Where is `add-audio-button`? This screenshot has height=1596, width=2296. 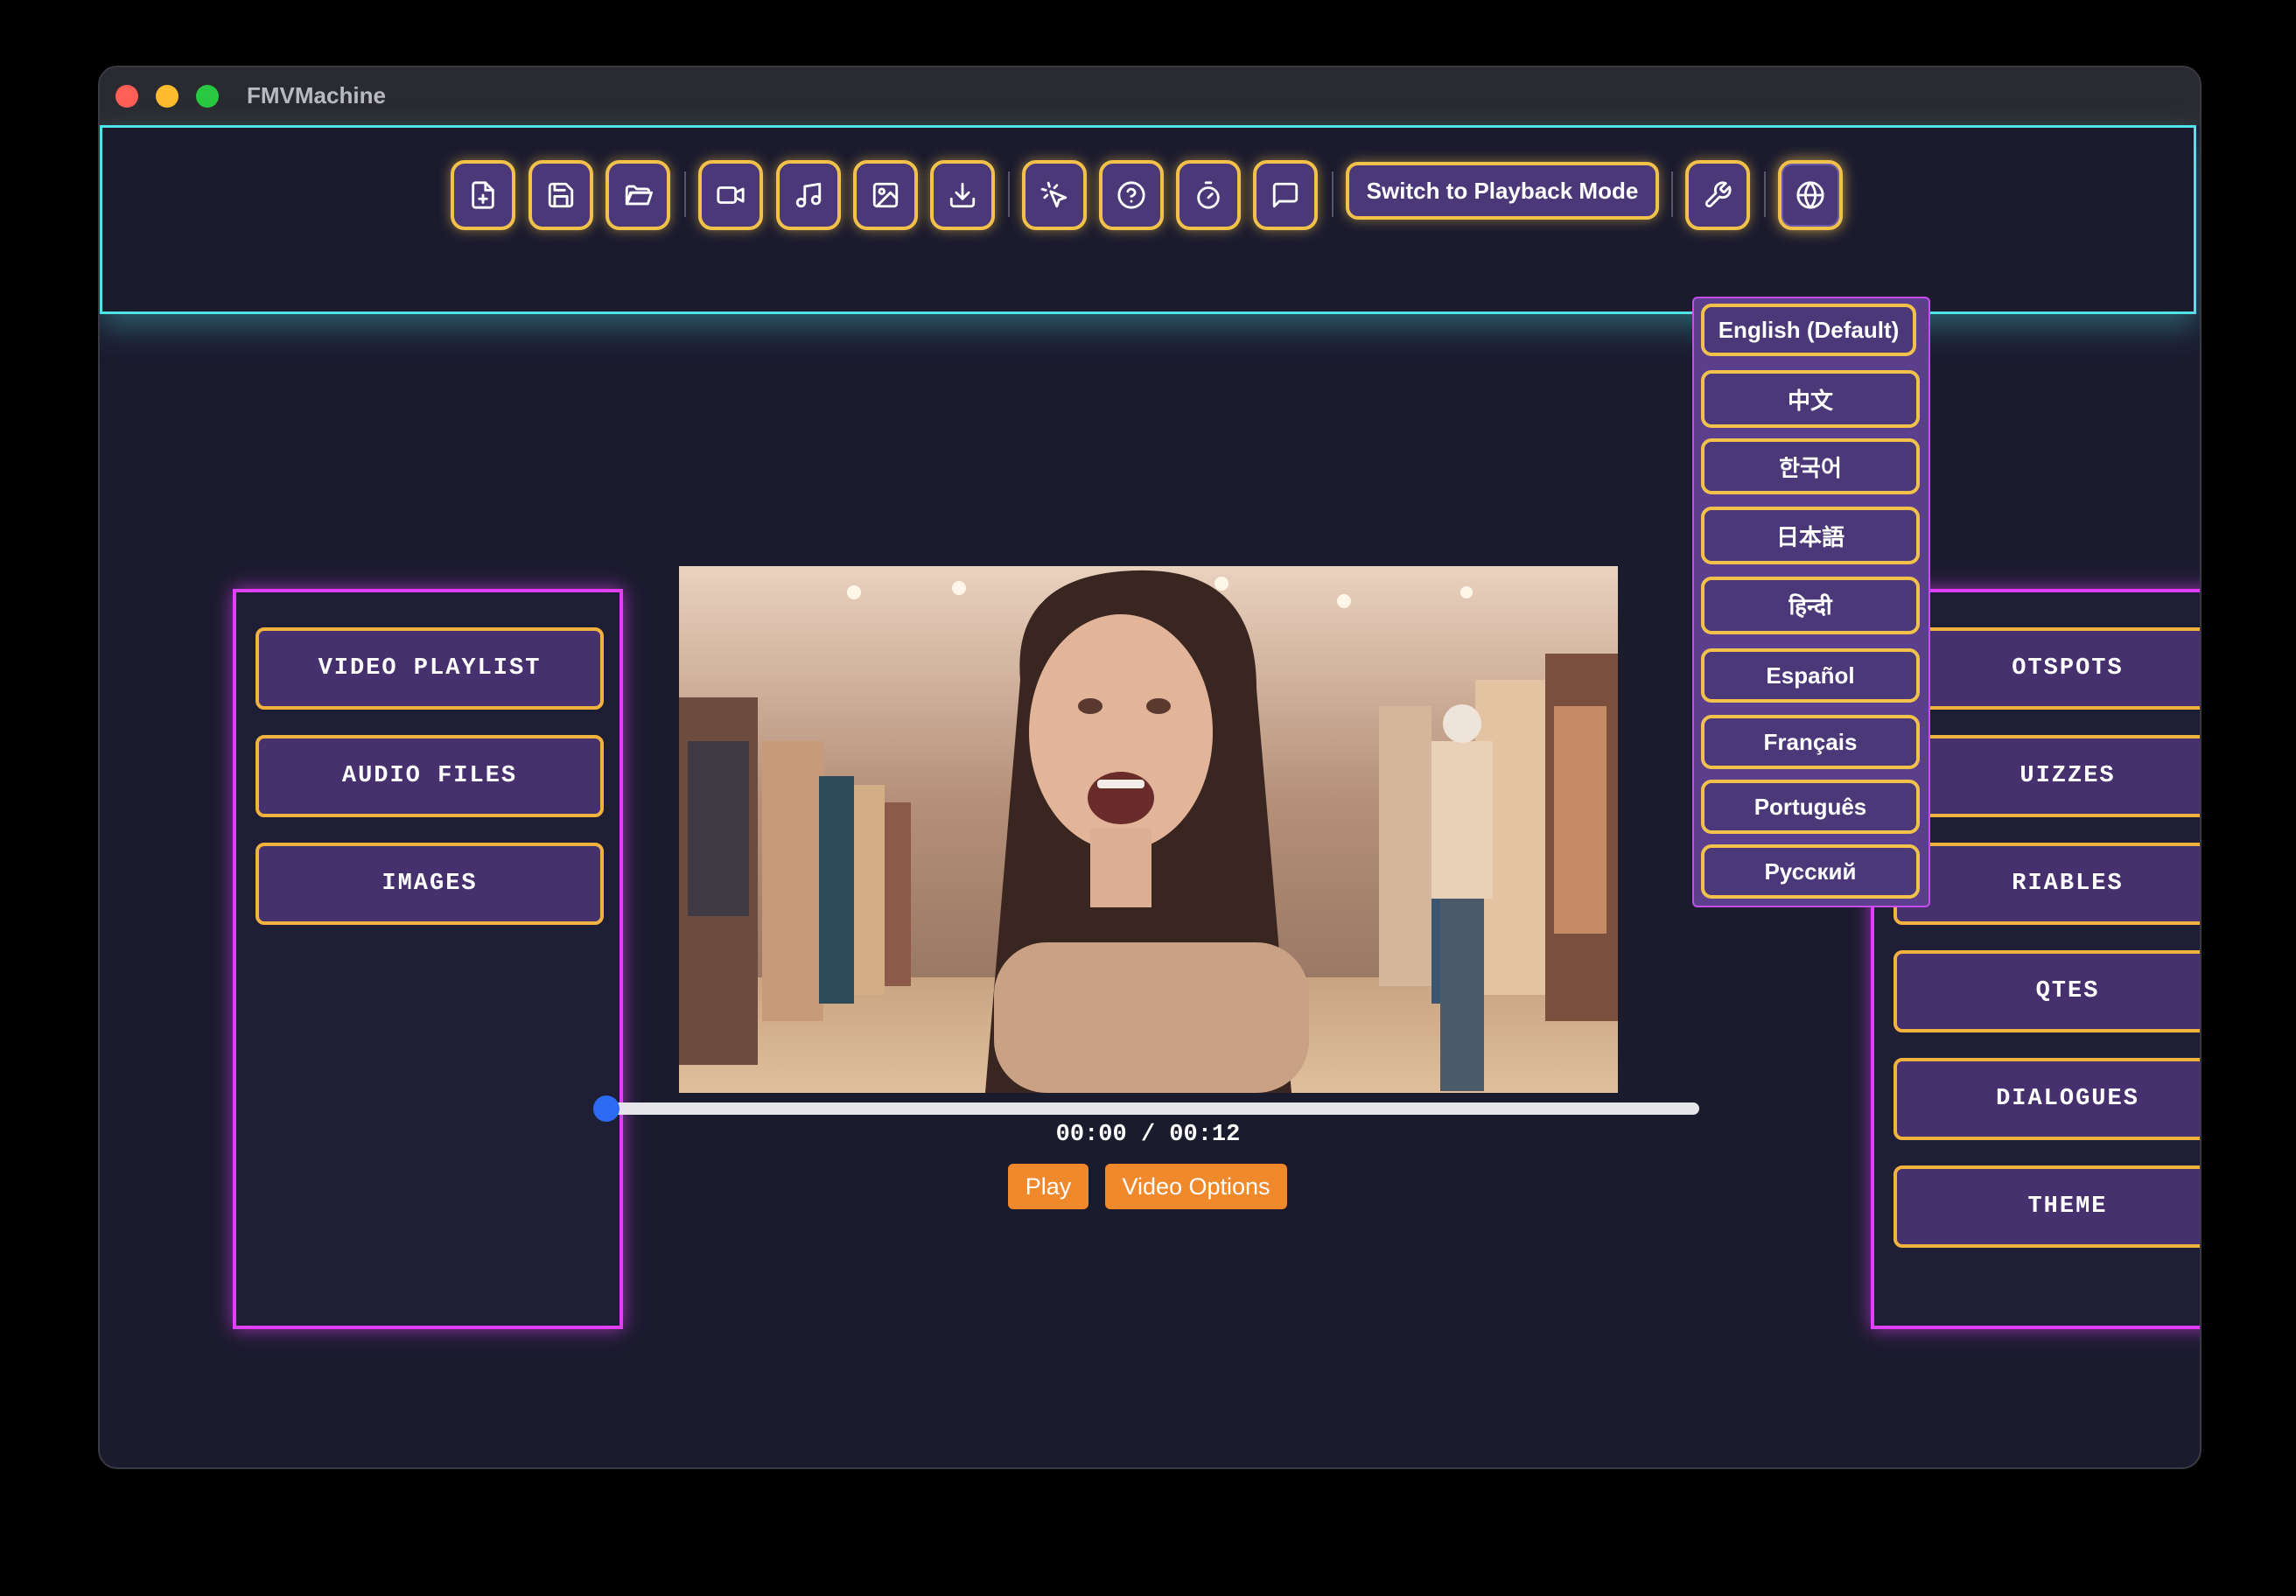 add-audio-button is located at coordinates (808, 195).